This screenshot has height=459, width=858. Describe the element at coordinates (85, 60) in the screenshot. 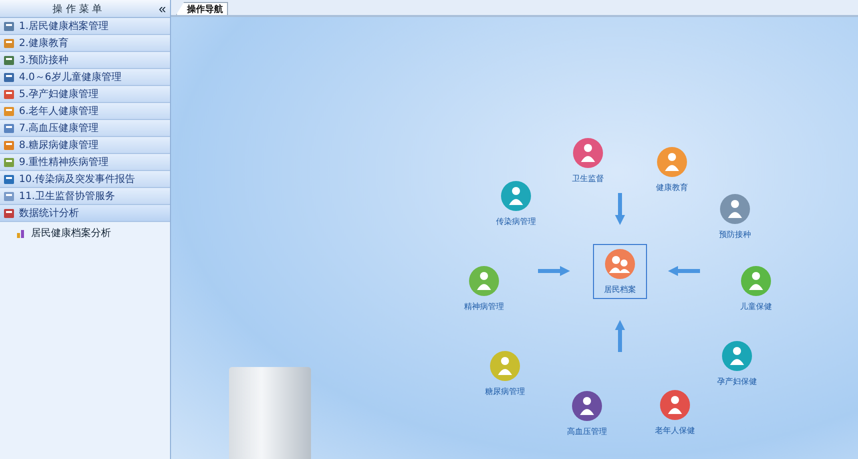

I see `menu-item: 3.预防接种` at that location.